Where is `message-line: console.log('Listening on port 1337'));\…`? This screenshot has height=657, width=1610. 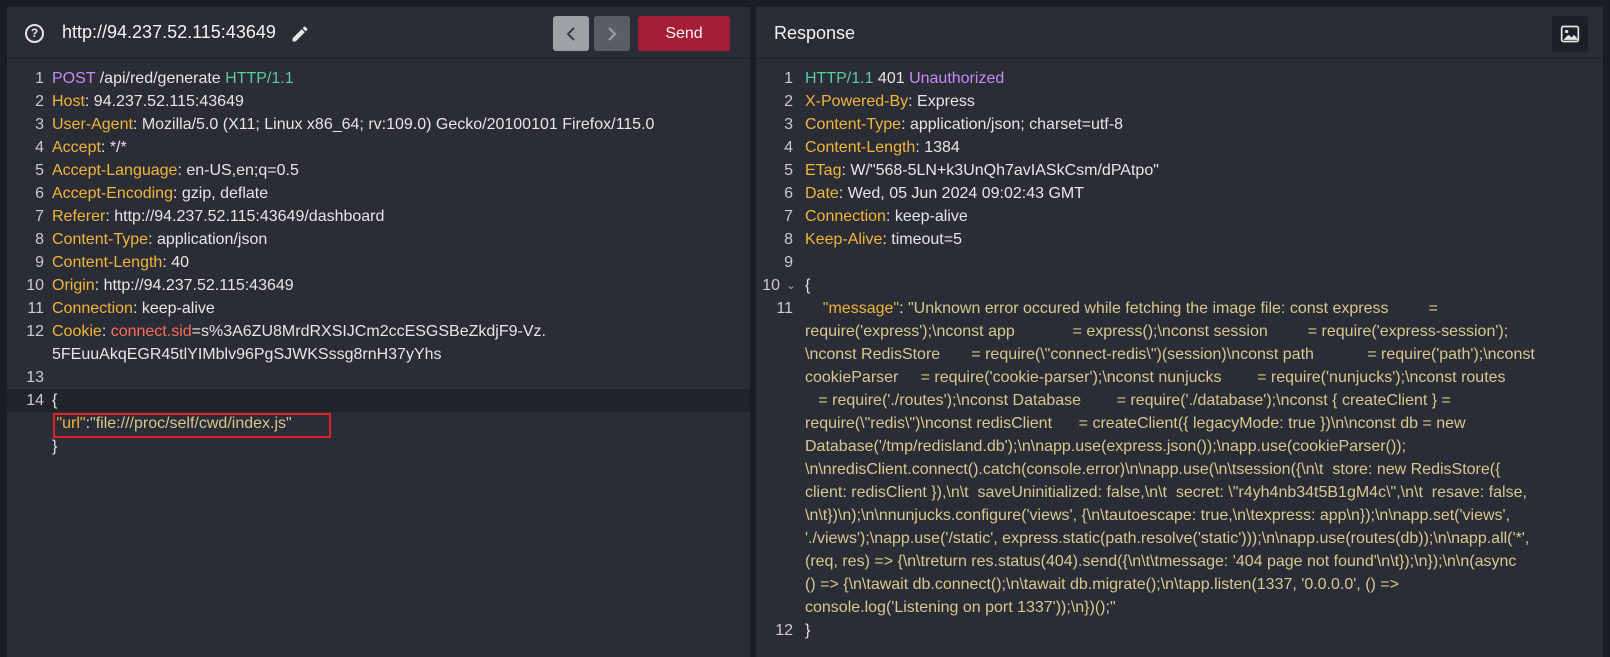 message-line: console.log('Listening on port 1337'));\… is located at coordinates (960, 607).